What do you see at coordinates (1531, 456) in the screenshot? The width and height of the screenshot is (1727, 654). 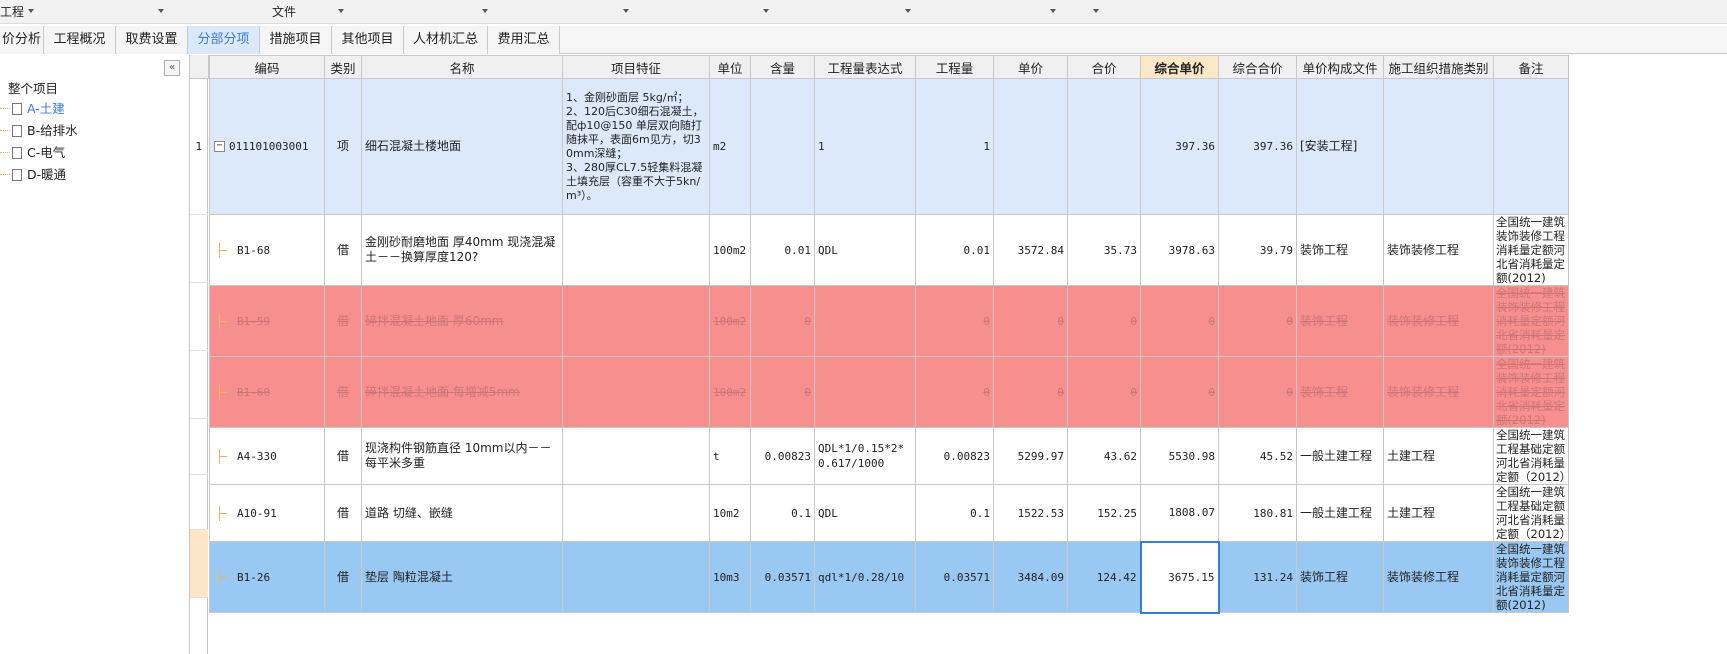 I see `cell-note: 全国统一建筑工程基础定额河北省消耗量定额（2012）` at bounding box center [1531, 456].